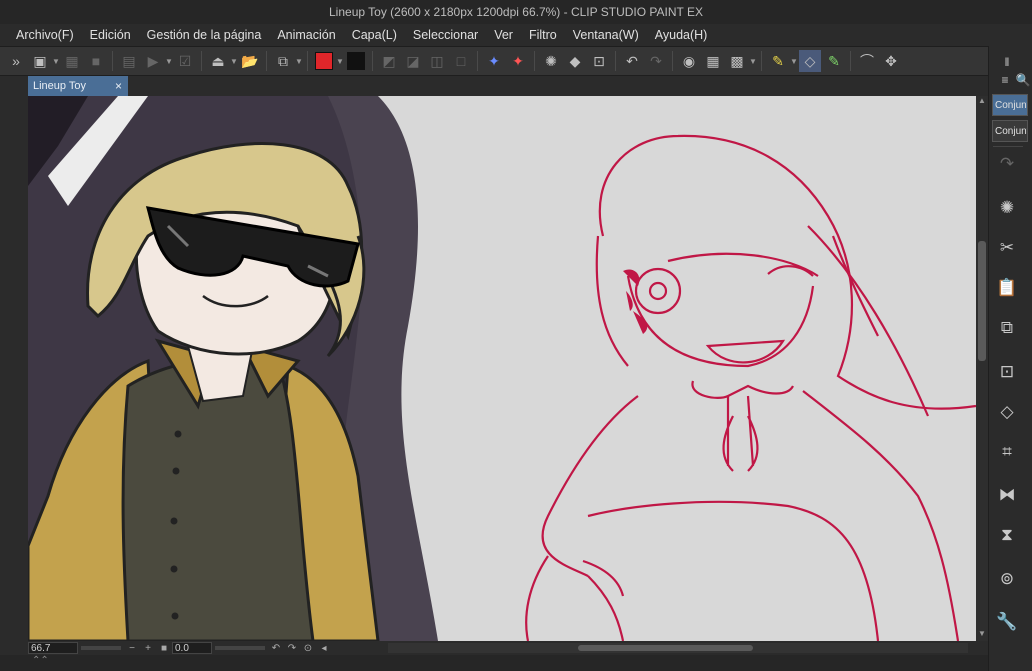 The width and height of the screenshot is (1032, 671). I want to click on close-icon: ×, so click(118, 86).